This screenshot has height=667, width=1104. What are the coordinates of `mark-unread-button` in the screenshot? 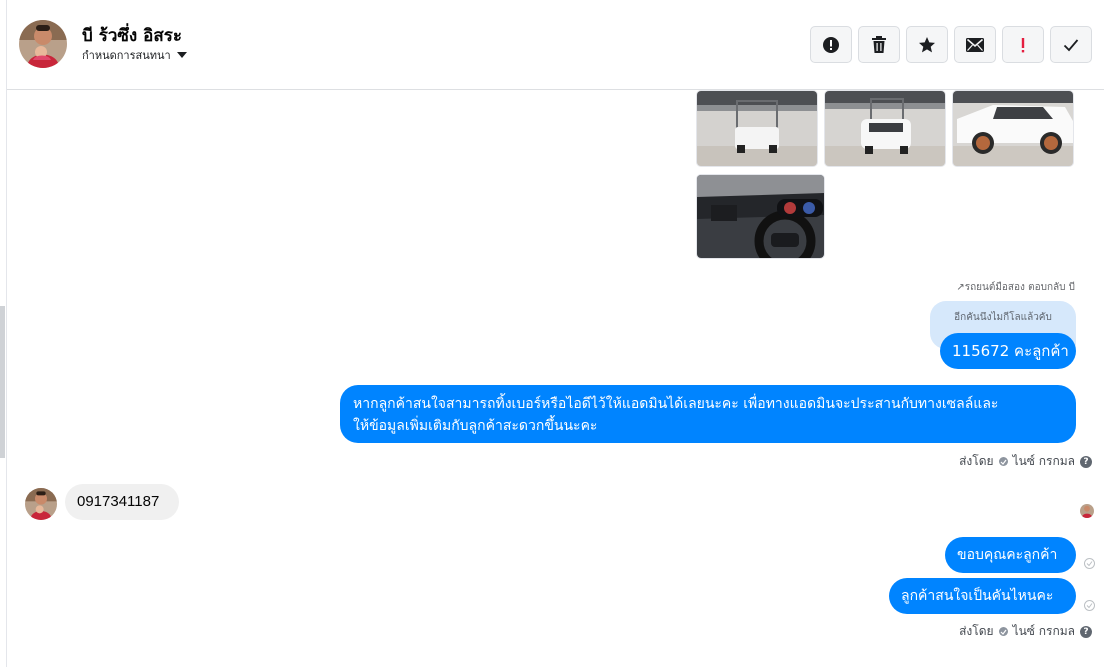 It's located at (975, 44).